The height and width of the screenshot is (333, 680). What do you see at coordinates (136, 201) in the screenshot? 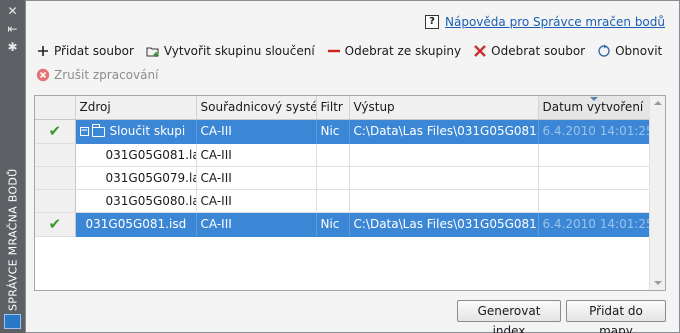
I see `source-cell: 031G05G080.las` at bounding box center [136, 201].